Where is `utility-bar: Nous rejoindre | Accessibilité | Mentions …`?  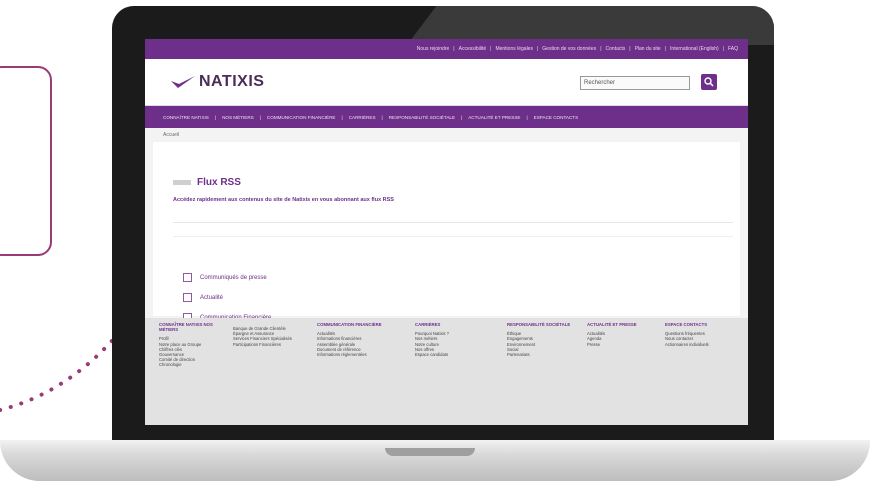
utility-bar: Nous rejoindre | Accessibilité | Mentions … is located at coordinates (446, 49).